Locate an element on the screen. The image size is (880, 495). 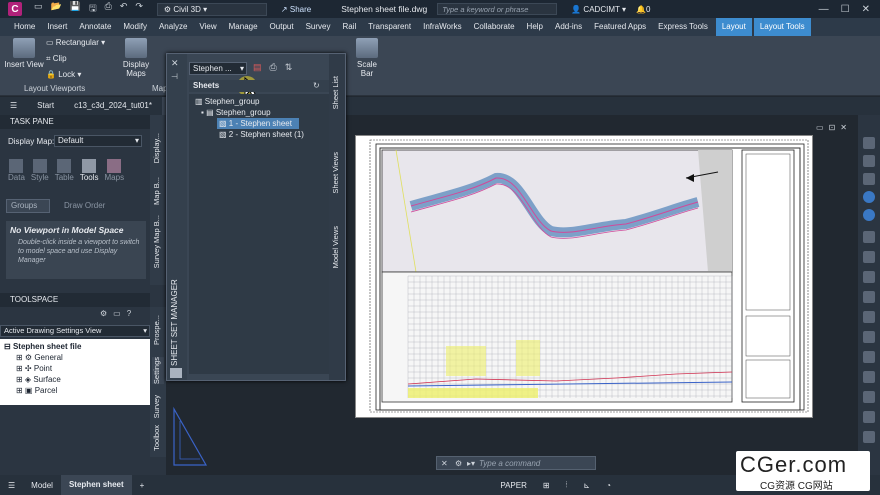
hatch-icon is located at coordinates (869, 317).